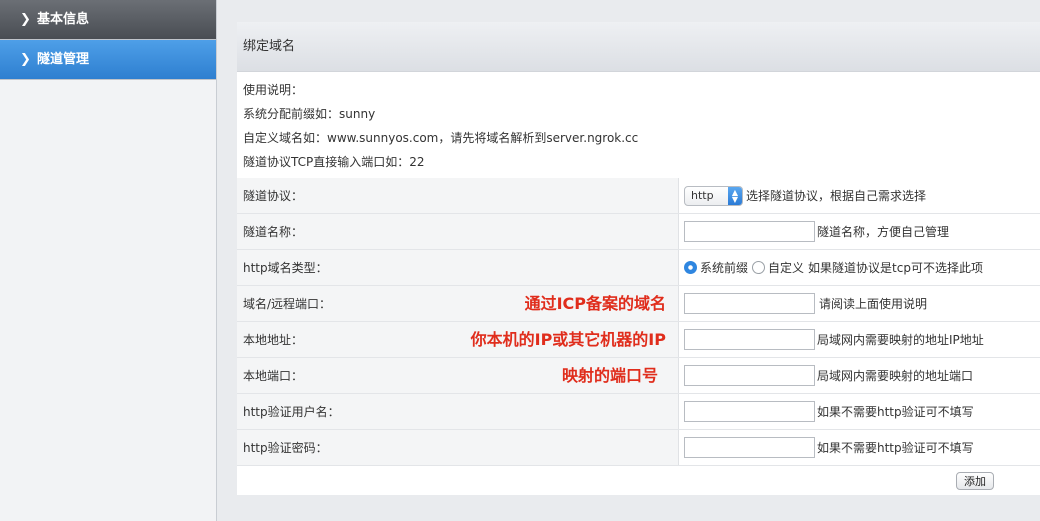  I want to click on form-row-http-user: http验证用户名： 如果不需要http验证可不填写, so click(638, 412).